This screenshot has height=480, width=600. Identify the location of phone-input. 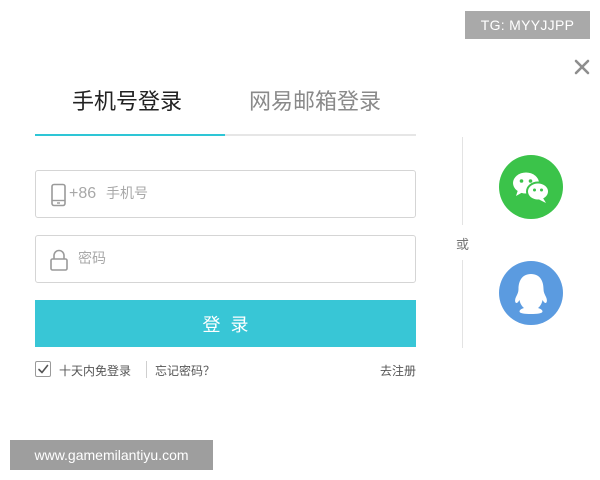
(256, 194).